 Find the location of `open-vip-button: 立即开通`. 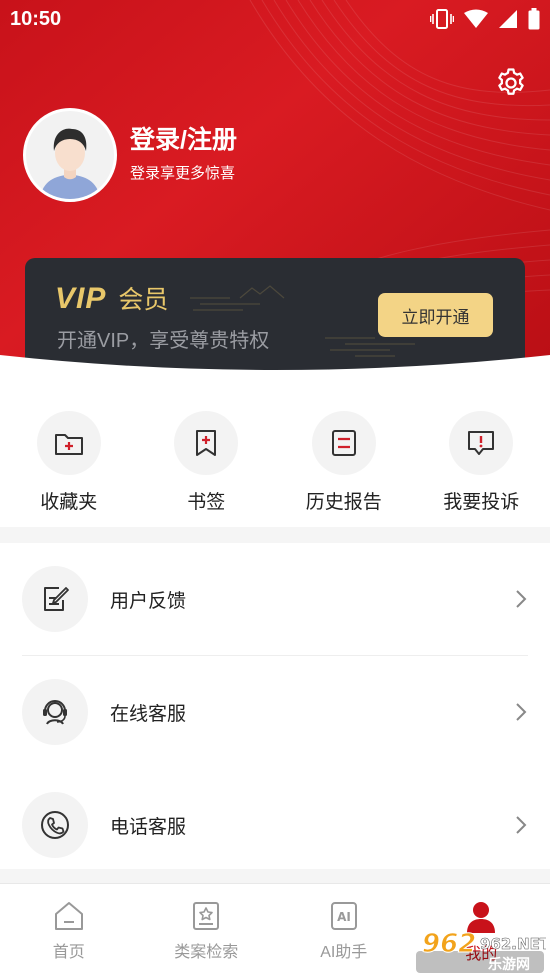

open-vip-button: 立即开通 is located at coordinates (435, 315).